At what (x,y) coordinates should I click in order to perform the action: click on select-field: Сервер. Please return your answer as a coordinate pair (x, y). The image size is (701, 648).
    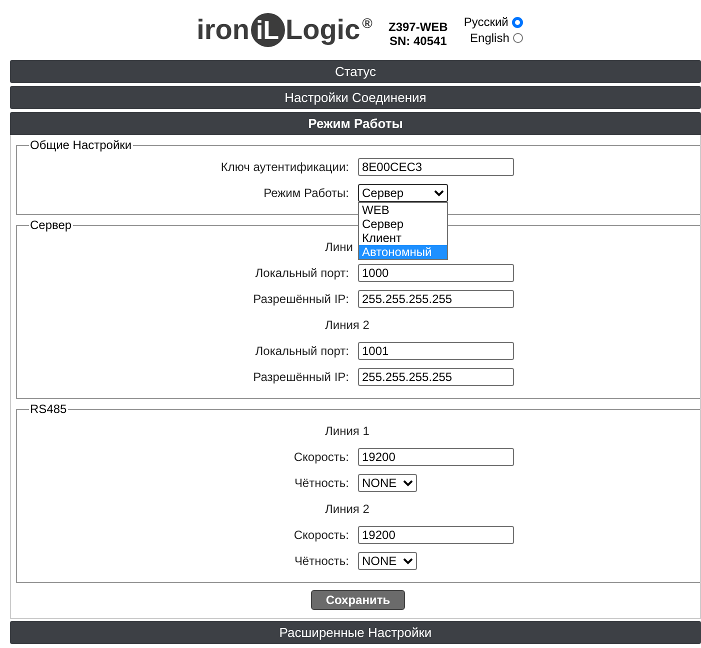
    Looking at the image, I should click on (403, 193).